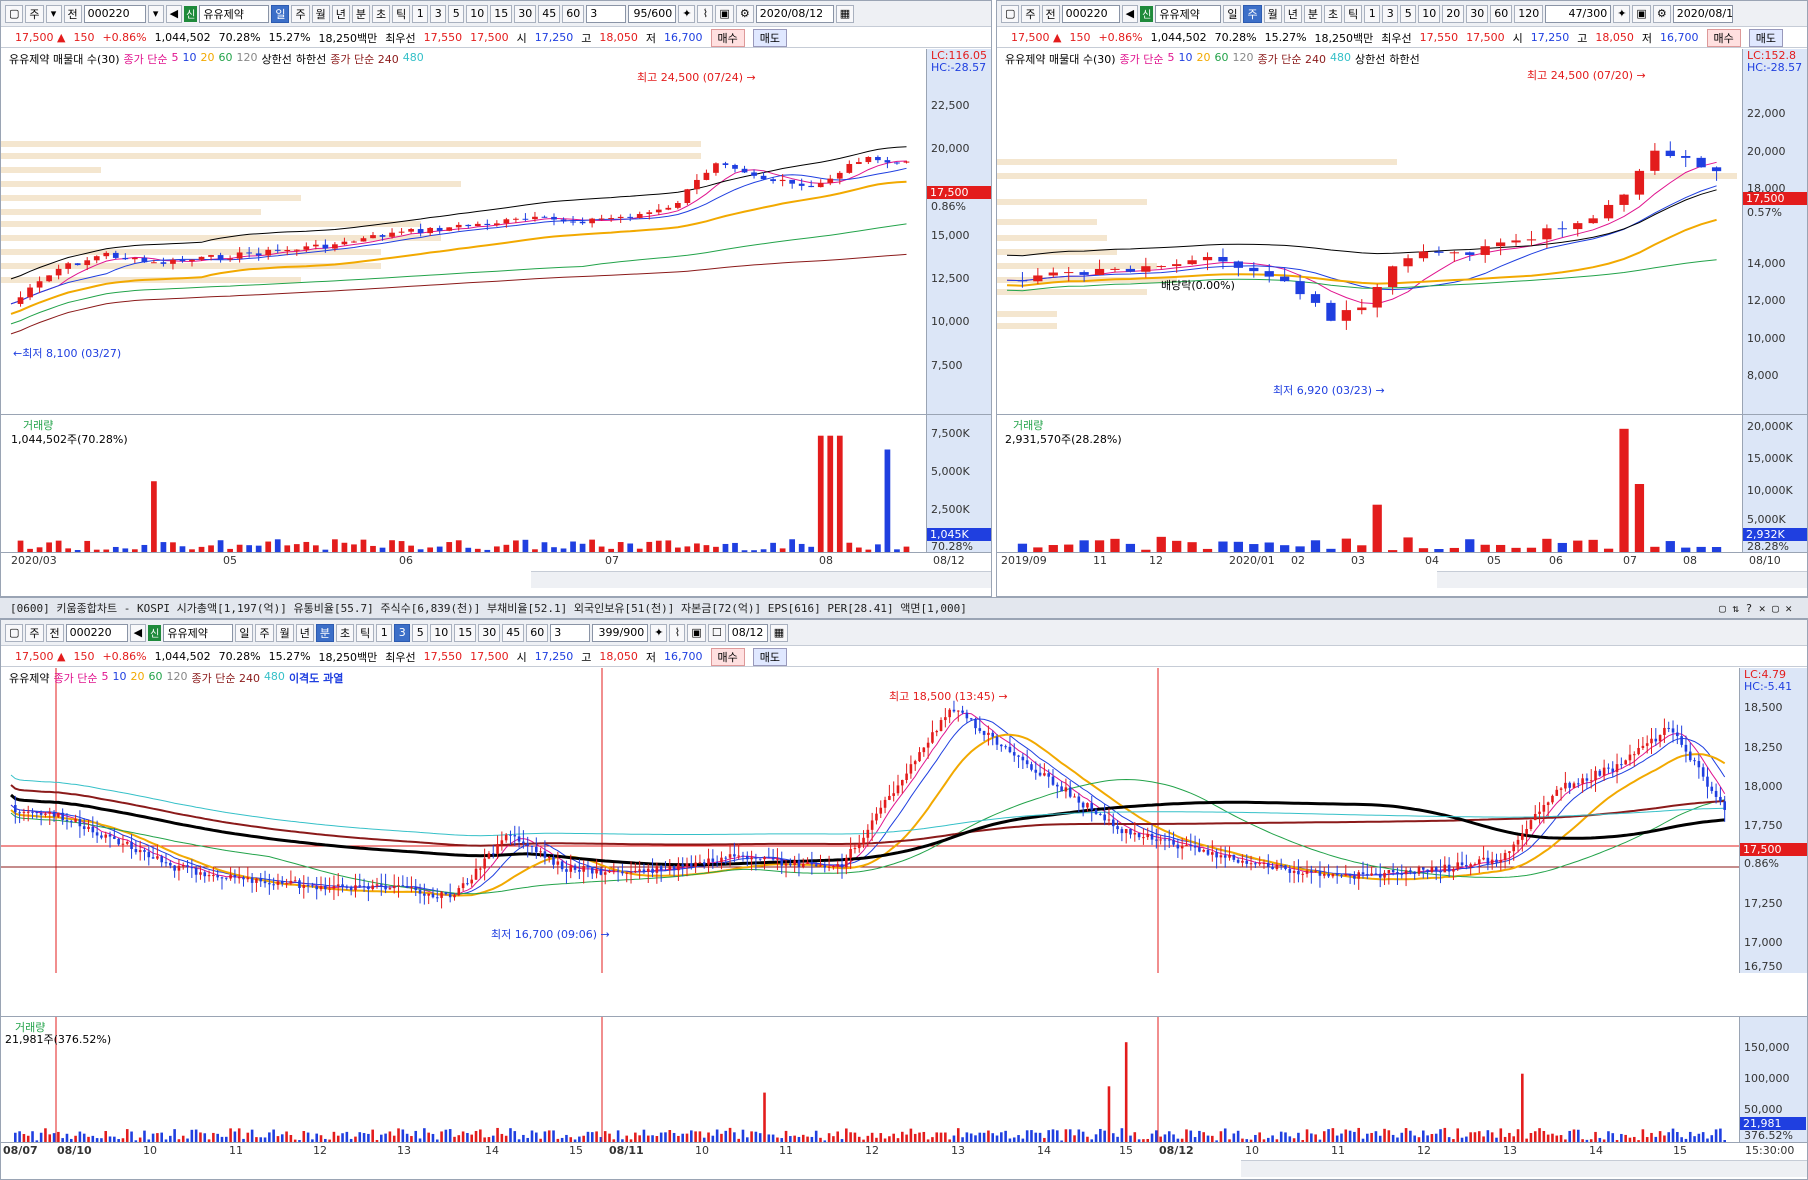 This screenshot has height=1180, width=1808. What do you see at coordinates (716, 632) in the screenshot?
I see `checkbox: ☐` at bounding box center [716, 632].